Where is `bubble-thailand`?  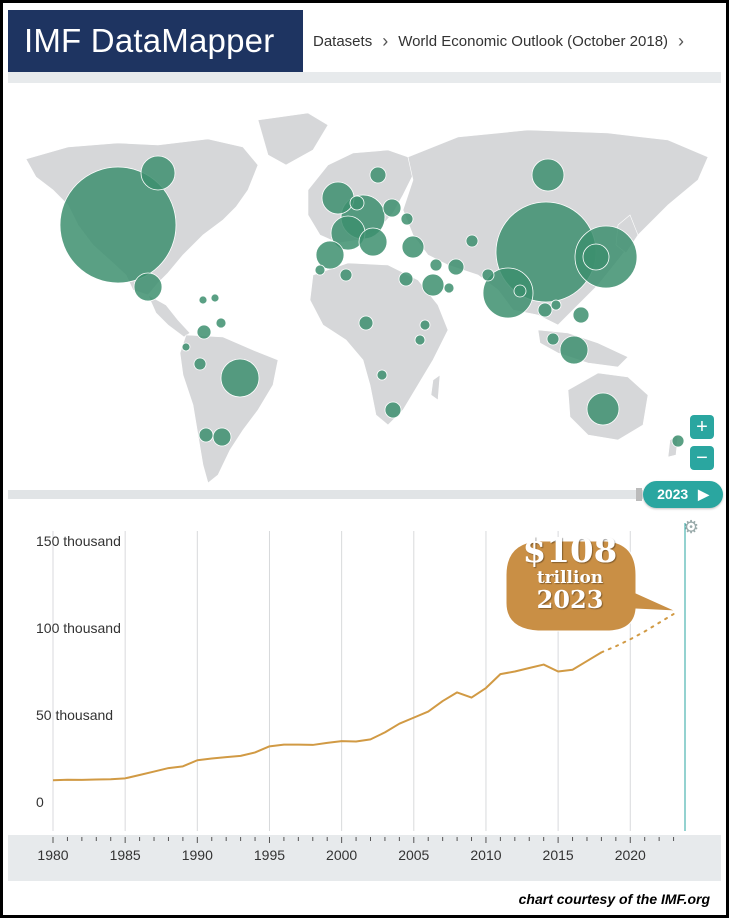
bubble-thailand is located at coordinates (545, 310).